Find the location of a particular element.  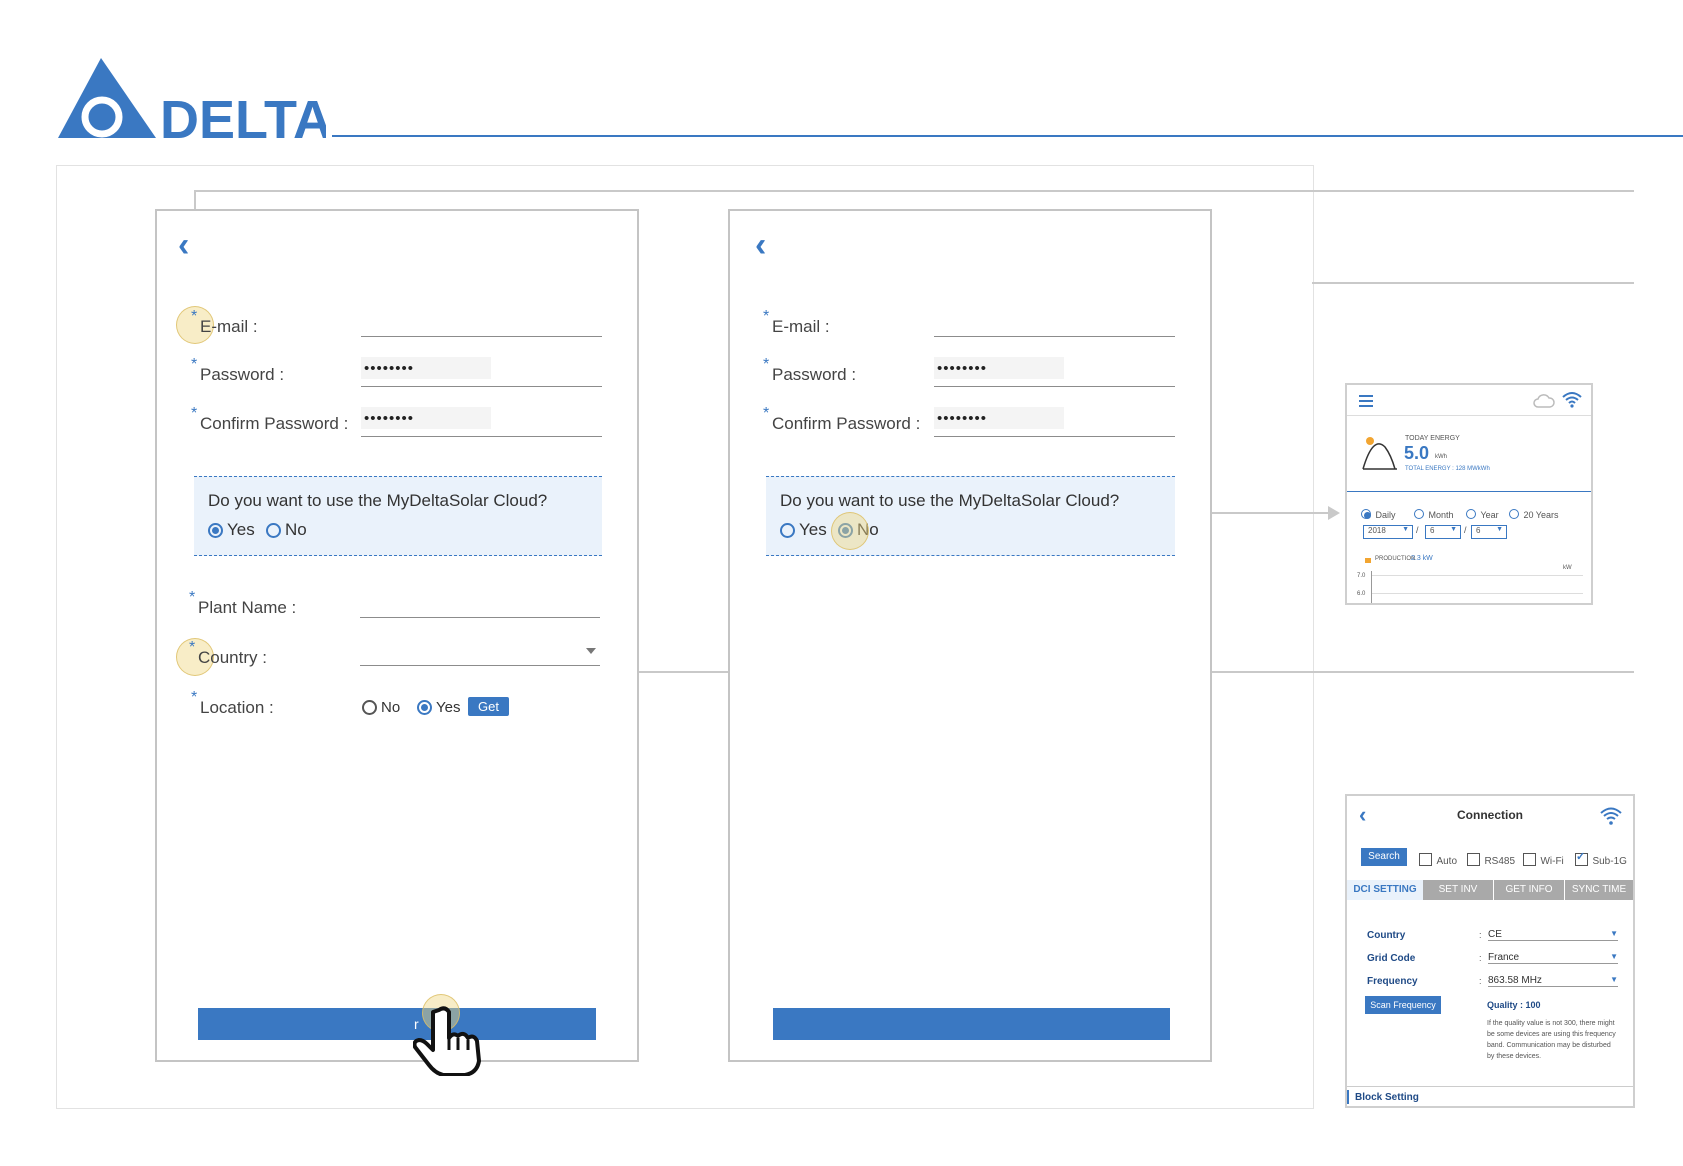

row-colon: : is located at coordinates (1480, 981).